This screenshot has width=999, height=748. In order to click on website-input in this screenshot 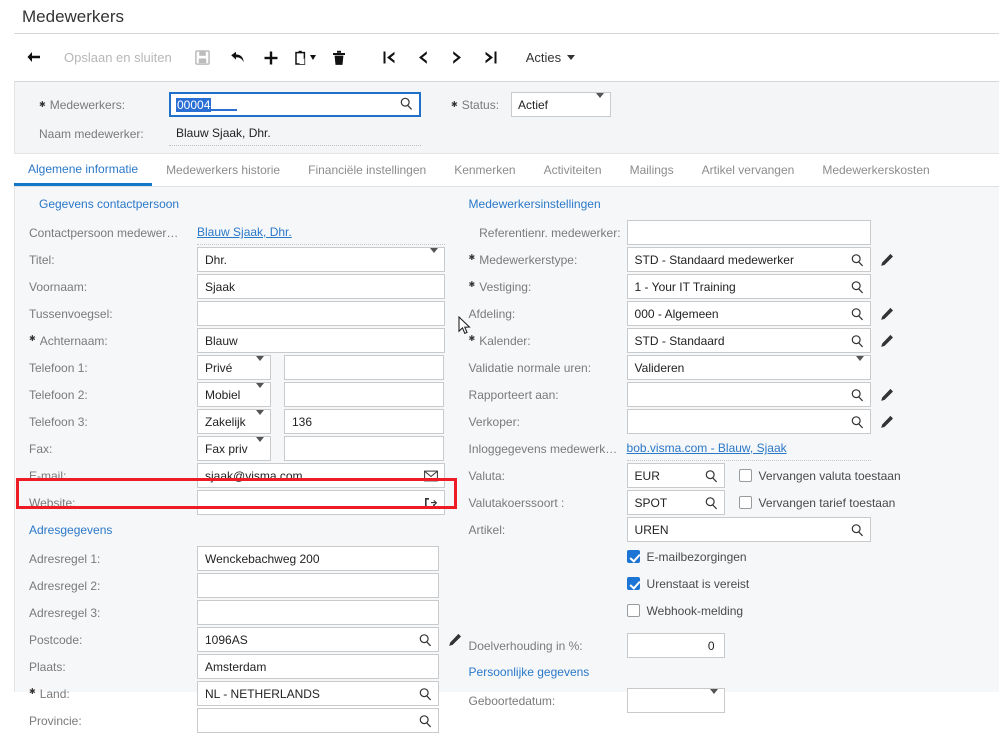, I will do `click(321, 502)`.